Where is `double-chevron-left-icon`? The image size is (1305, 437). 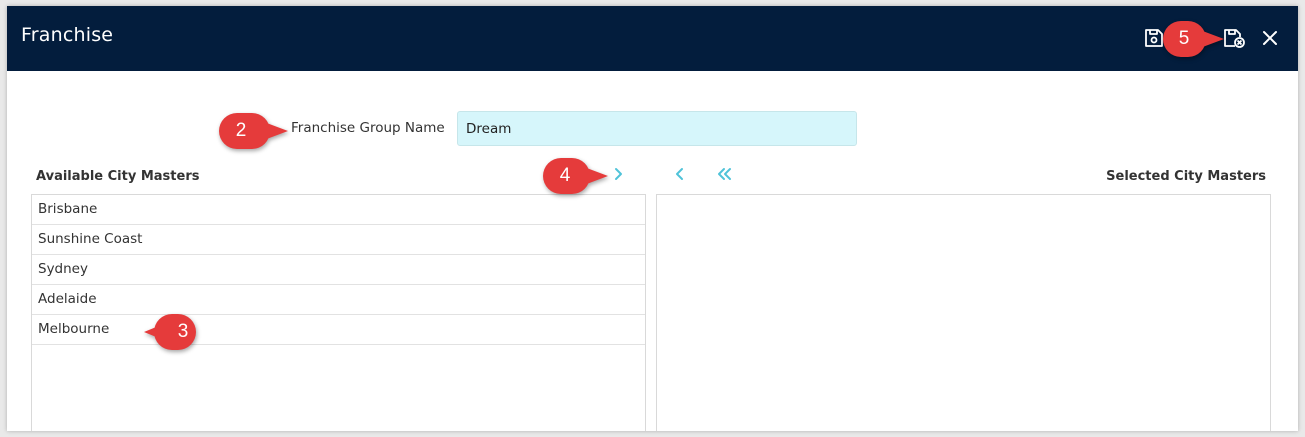 double-chevron-left-icon is located at coordinates (724, 174).